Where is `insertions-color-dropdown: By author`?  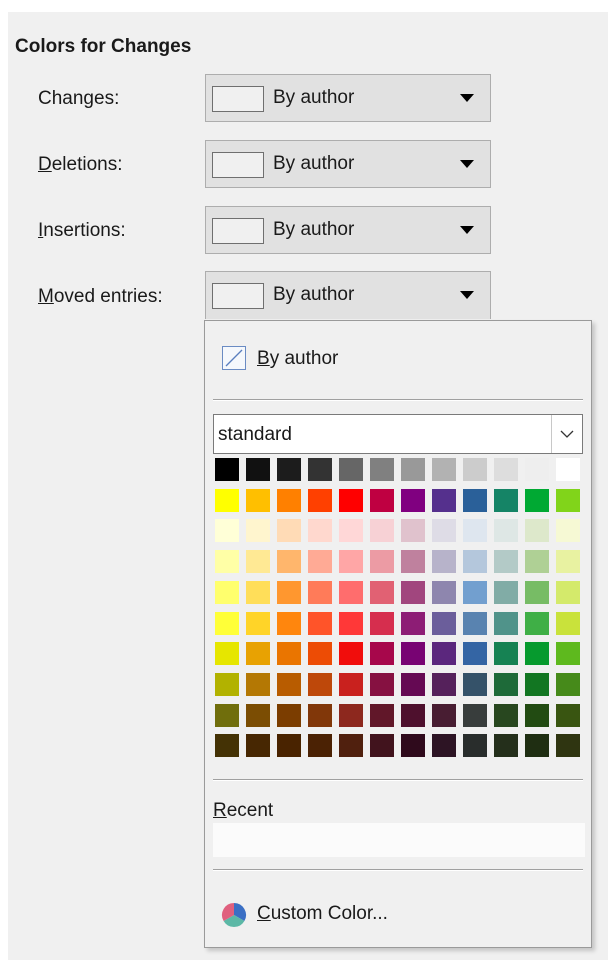 insertions-color-dropdown: By author is located at coordinates (348, 230).